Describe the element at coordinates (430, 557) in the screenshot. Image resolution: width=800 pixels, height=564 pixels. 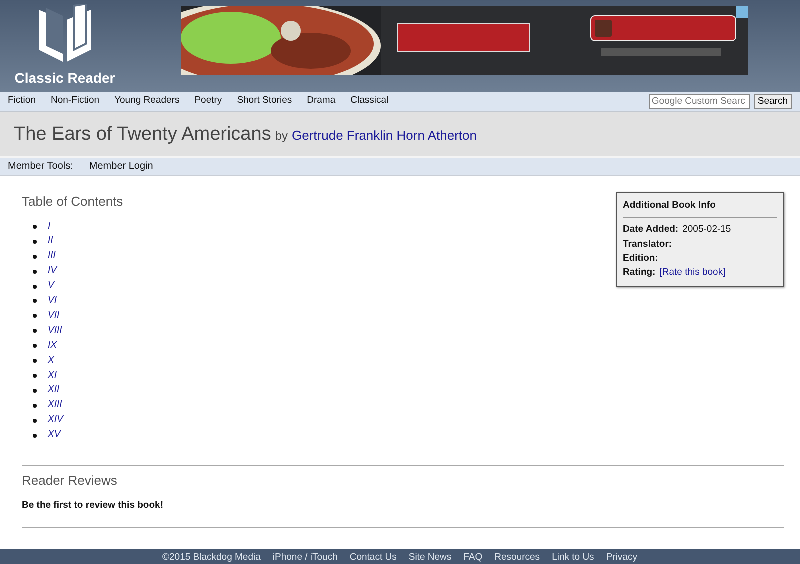
I see `footer-link: Site News` at that location.